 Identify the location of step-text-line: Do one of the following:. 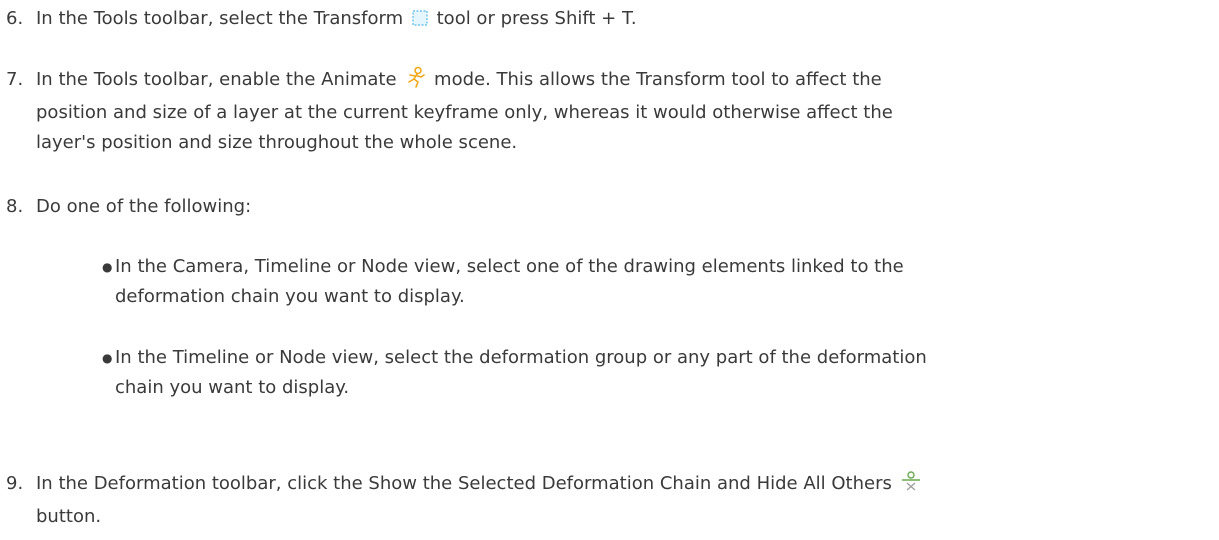
(144, 206).